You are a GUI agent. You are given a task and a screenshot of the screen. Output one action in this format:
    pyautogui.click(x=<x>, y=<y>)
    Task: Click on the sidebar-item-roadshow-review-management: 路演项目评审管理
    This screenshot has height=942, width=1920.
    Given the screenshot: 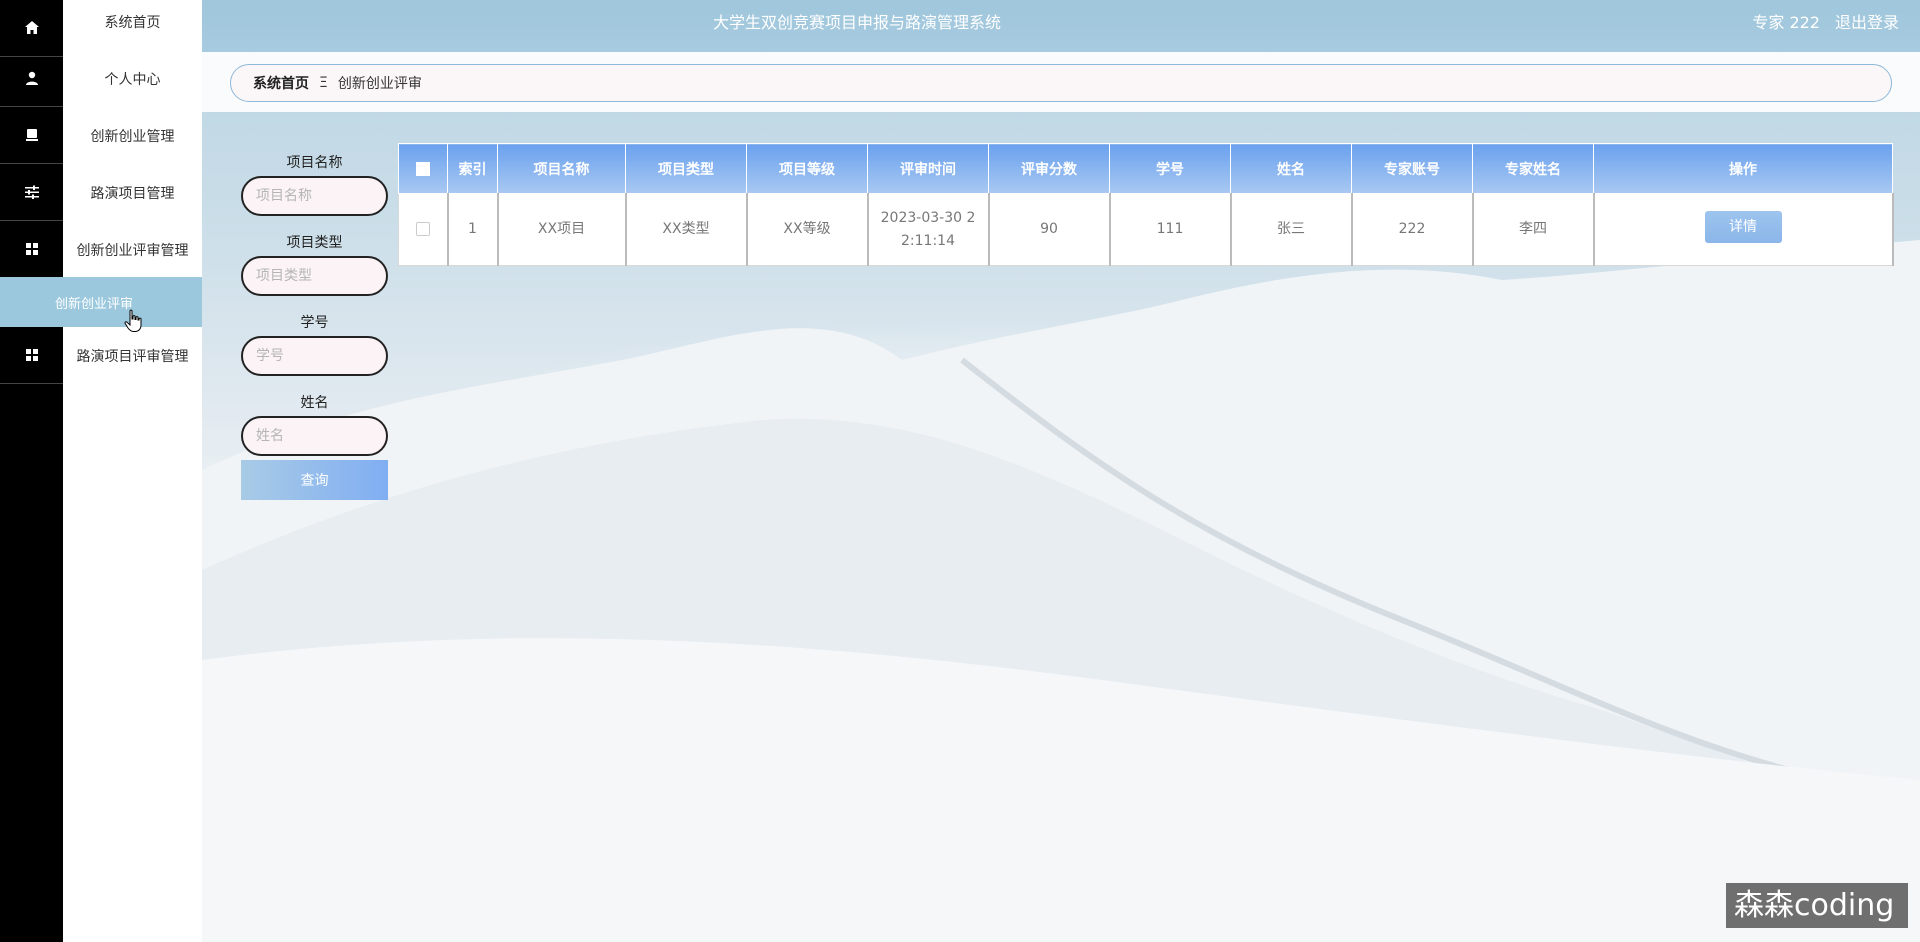 What is the action you would take?
    pyautogui.click(x=132, y=355)
    